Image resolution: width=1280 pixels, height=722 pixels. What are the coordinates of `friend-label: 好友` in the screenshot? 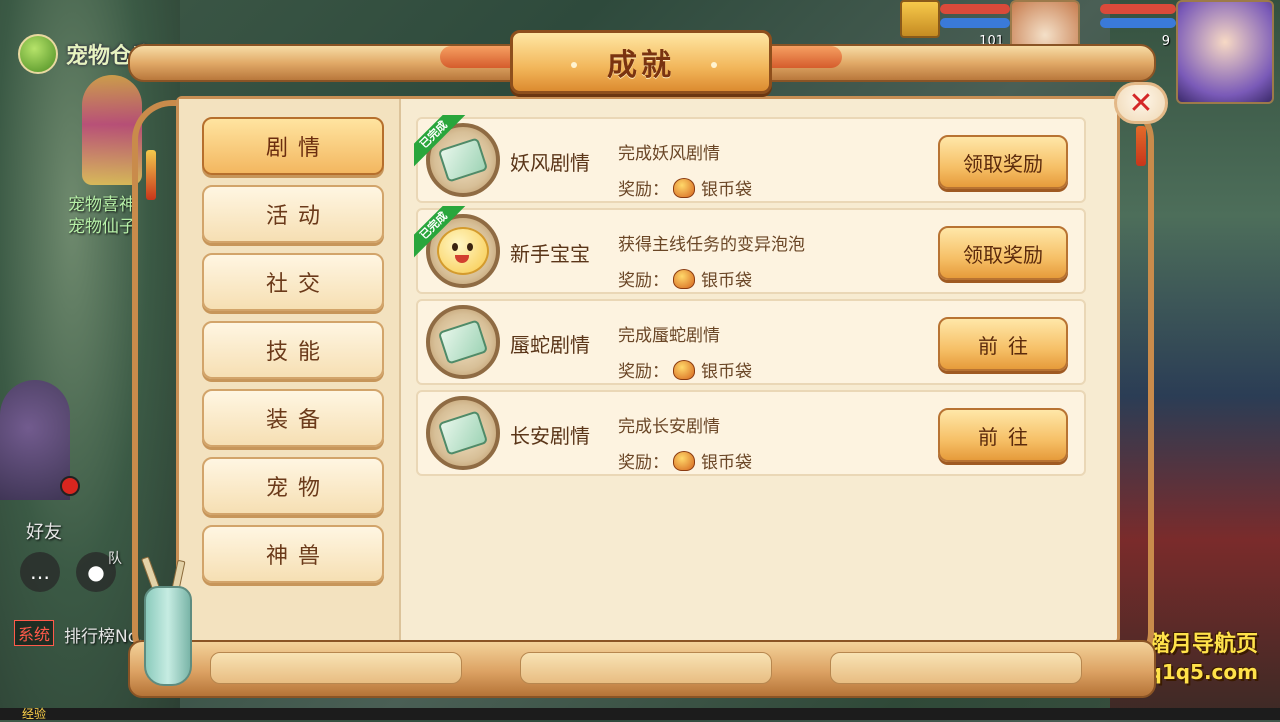 It's located at (44, 531).